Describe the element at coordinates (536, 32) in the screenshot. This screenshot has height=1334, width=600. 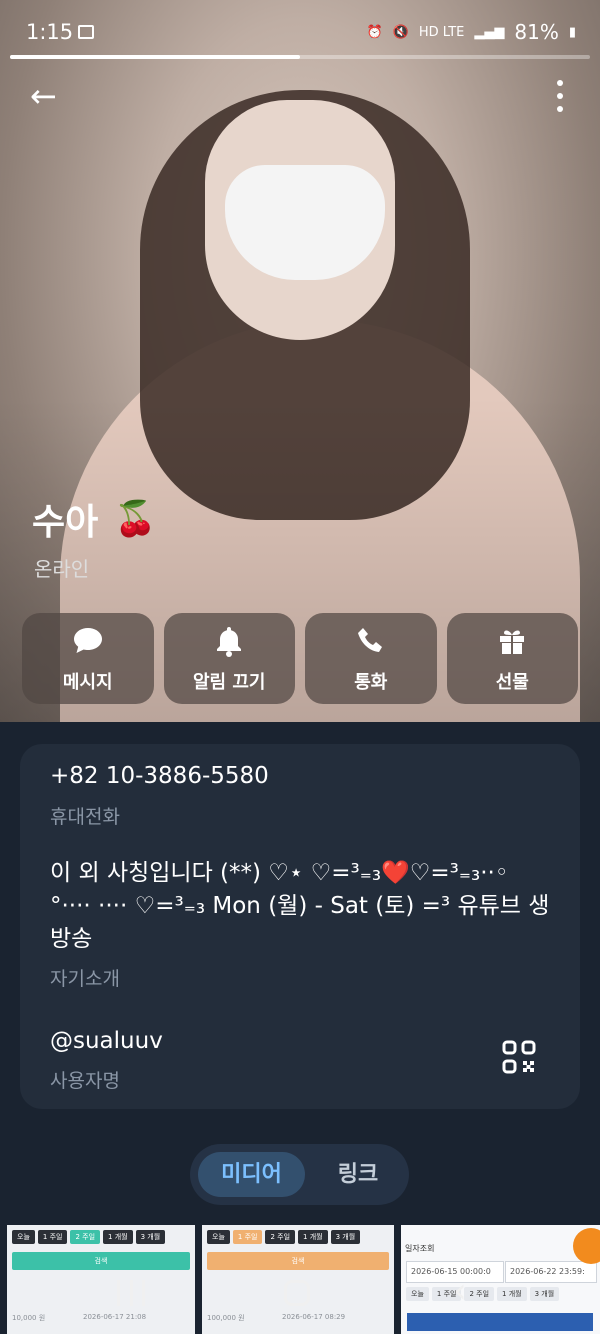
I see `battery-level: 81%` at that location.